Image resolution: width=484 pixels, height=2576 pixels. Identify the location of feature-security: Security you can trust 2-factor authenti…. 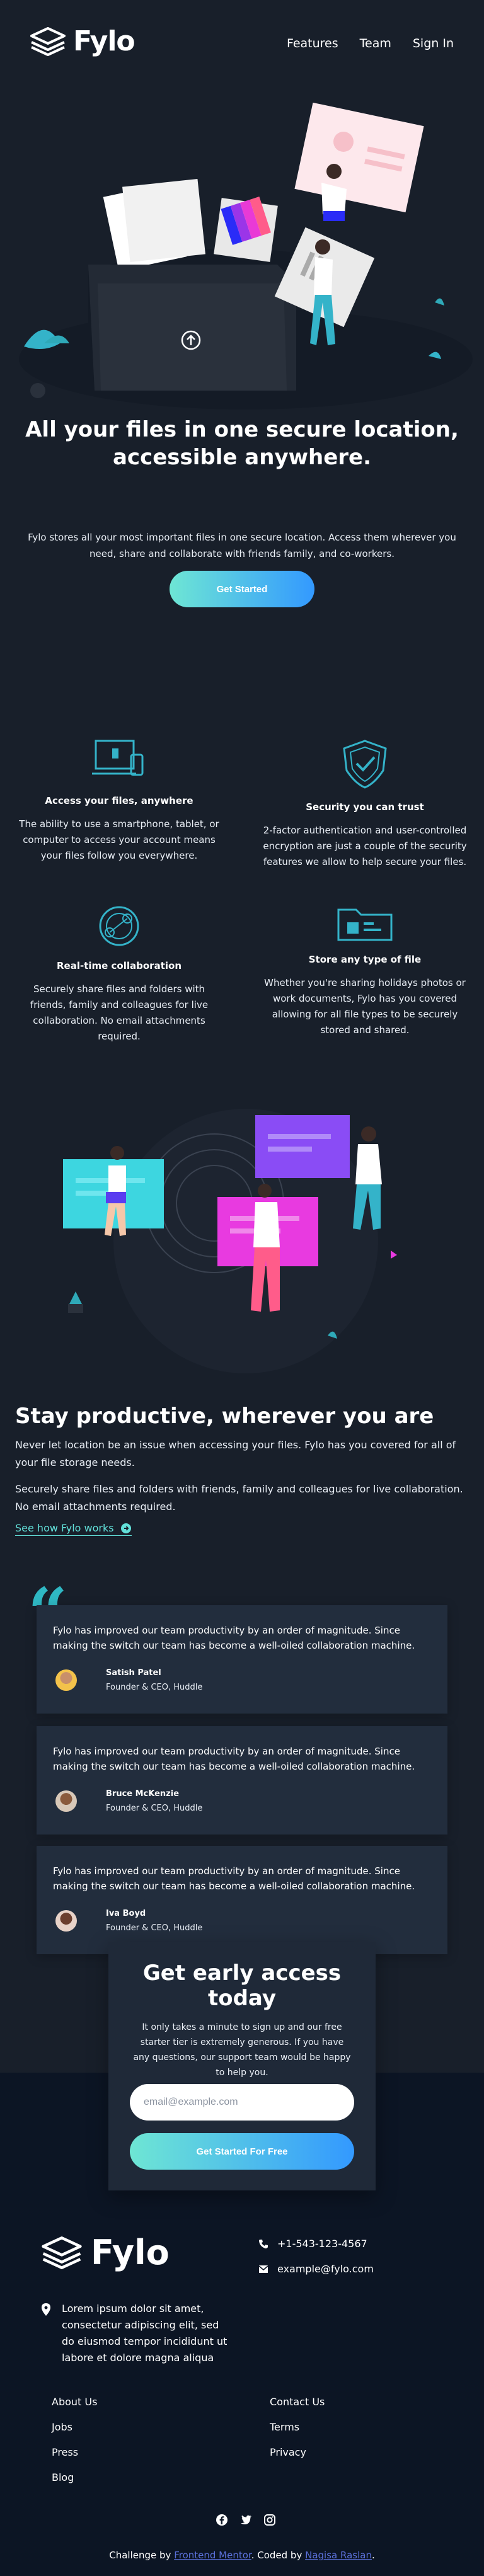
(365, 803).